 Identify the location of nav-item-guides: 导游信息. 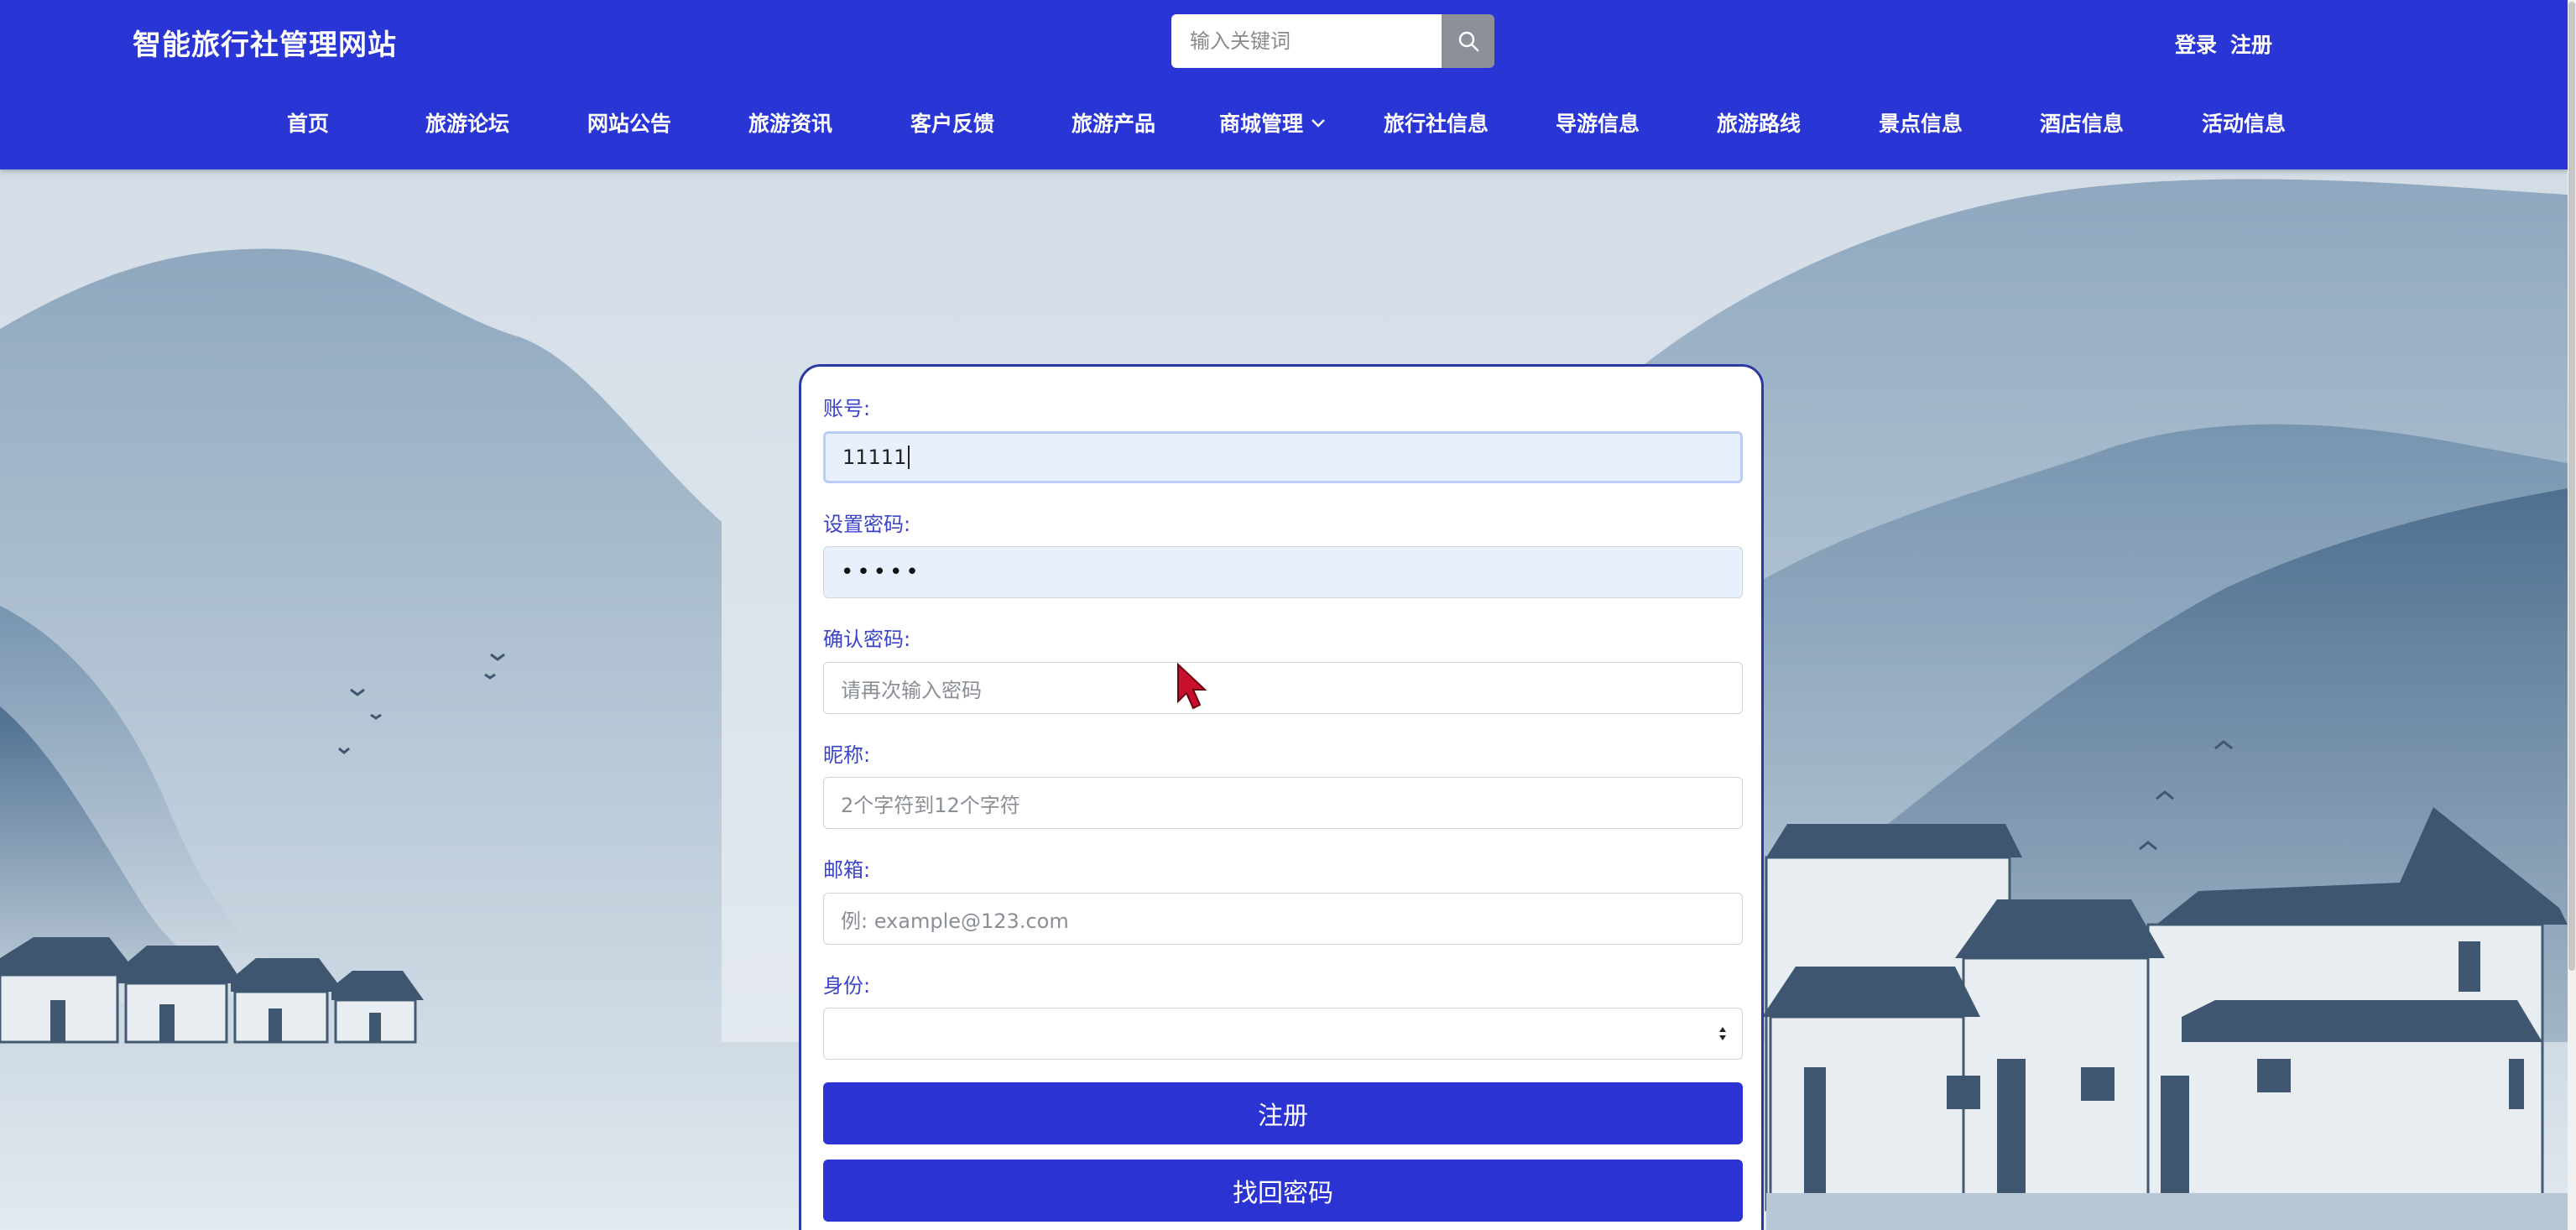
(1598, 122).